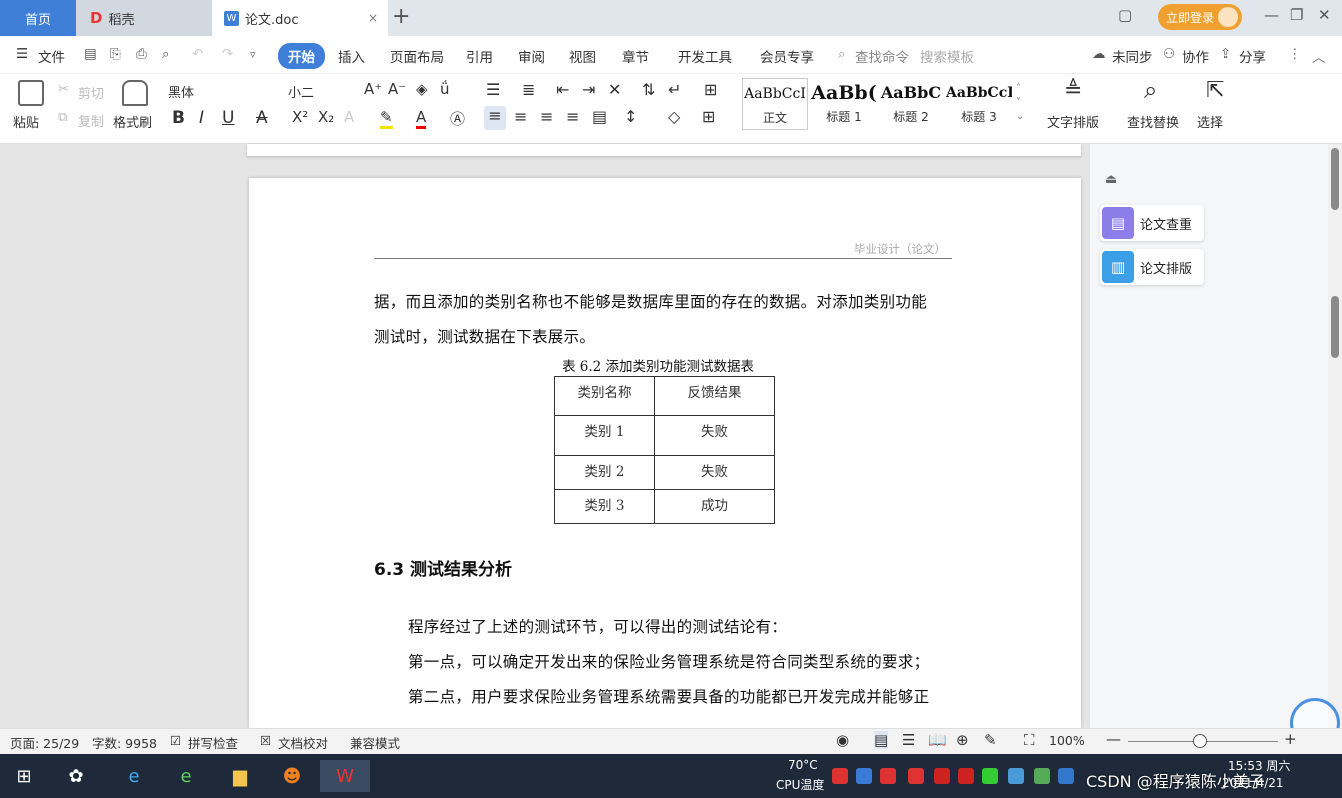  I want to click on zoom-slider-handle, so click(1200, 741).